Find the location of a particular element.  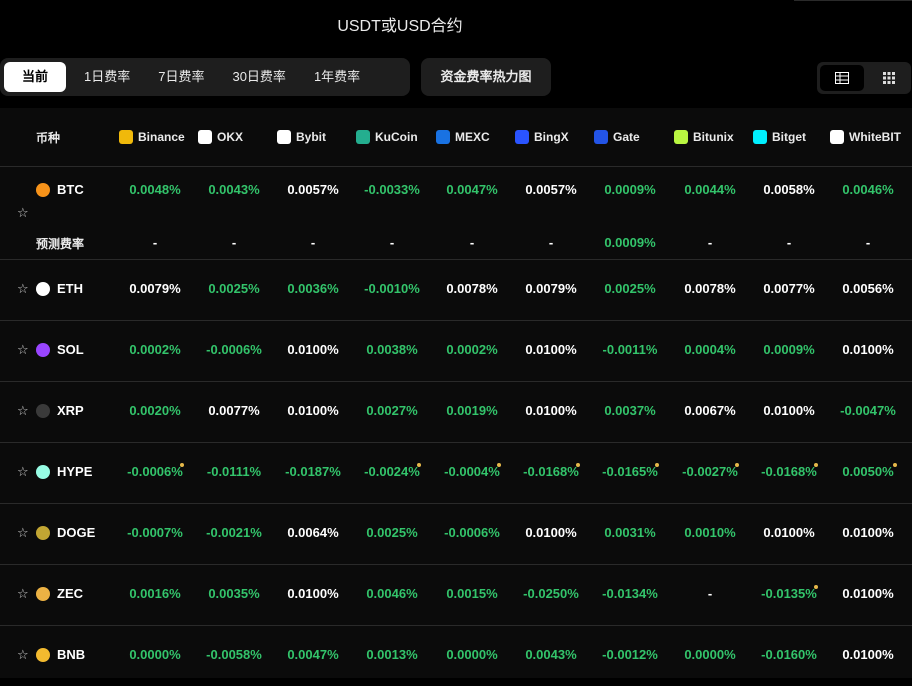

funding-rate-cell: 0.0048% is located at coordinates (155, 189).